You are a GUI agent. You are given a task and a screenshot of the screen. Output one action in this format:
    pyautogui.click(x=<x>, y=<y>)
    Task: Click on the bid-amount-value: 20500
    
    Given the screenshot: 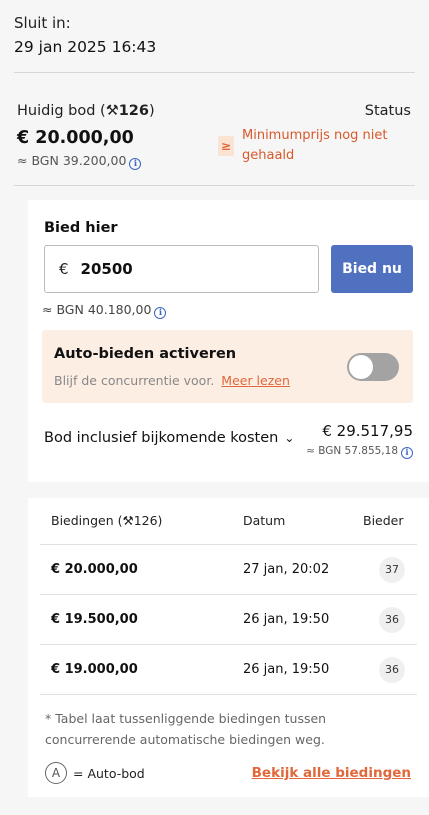 What is the action you would take?
    pyautogui.click(x=107, y=269)
    